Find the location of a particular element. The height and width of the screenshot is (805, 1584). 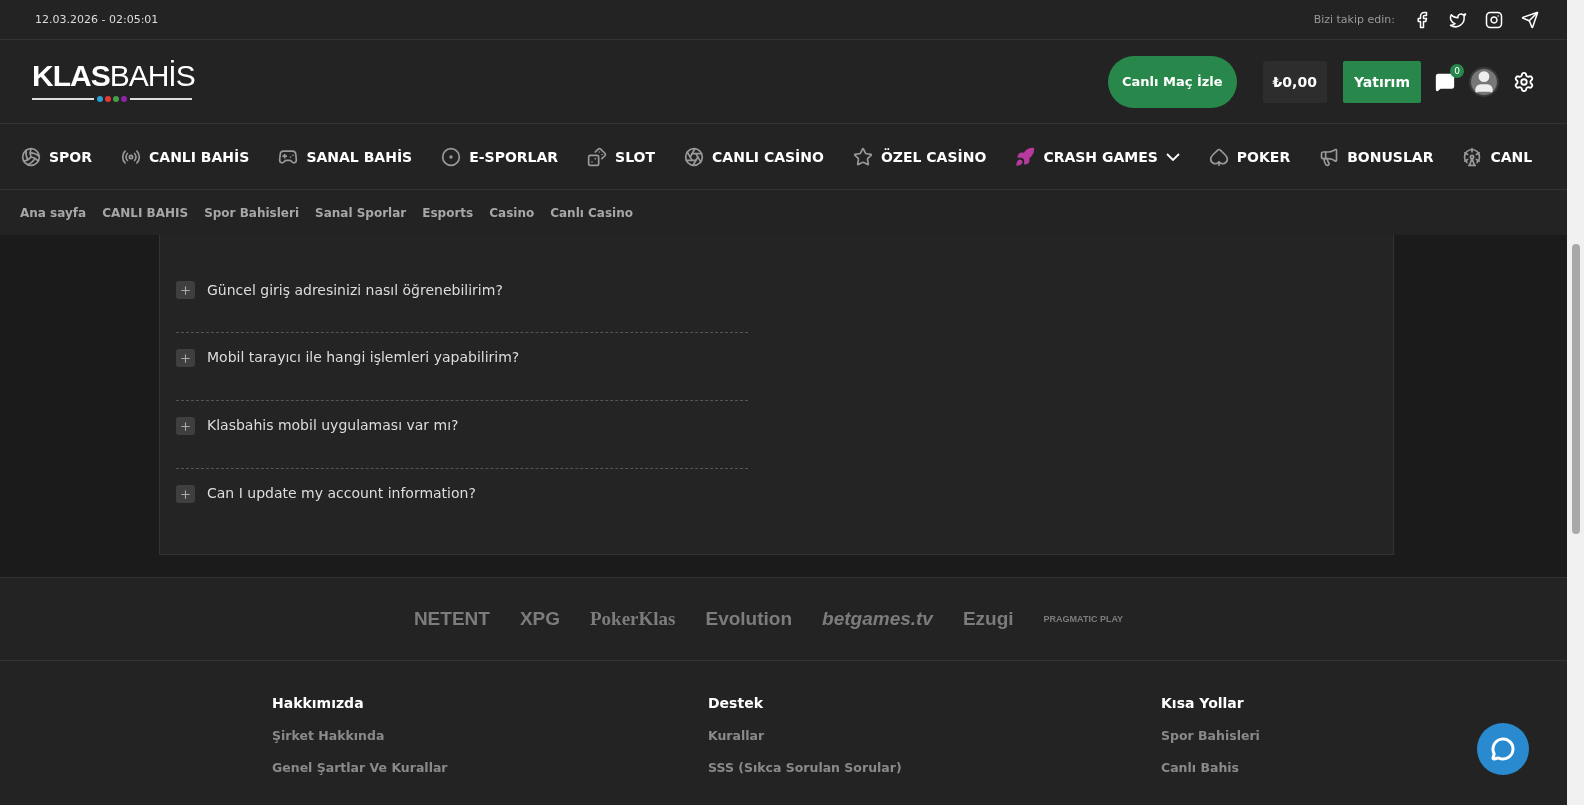

nav-item: CRASH GAMES is located at coordinates (1097, 156).